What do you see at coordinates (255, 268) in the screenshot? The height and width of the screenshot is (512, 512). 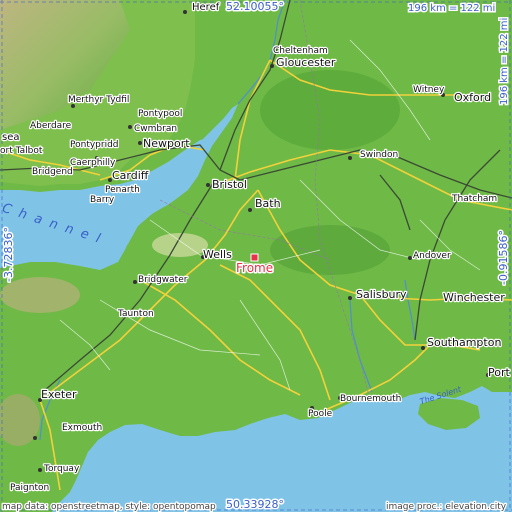 I see `focus-town-label: Frome` at bounding box center [255, 268].